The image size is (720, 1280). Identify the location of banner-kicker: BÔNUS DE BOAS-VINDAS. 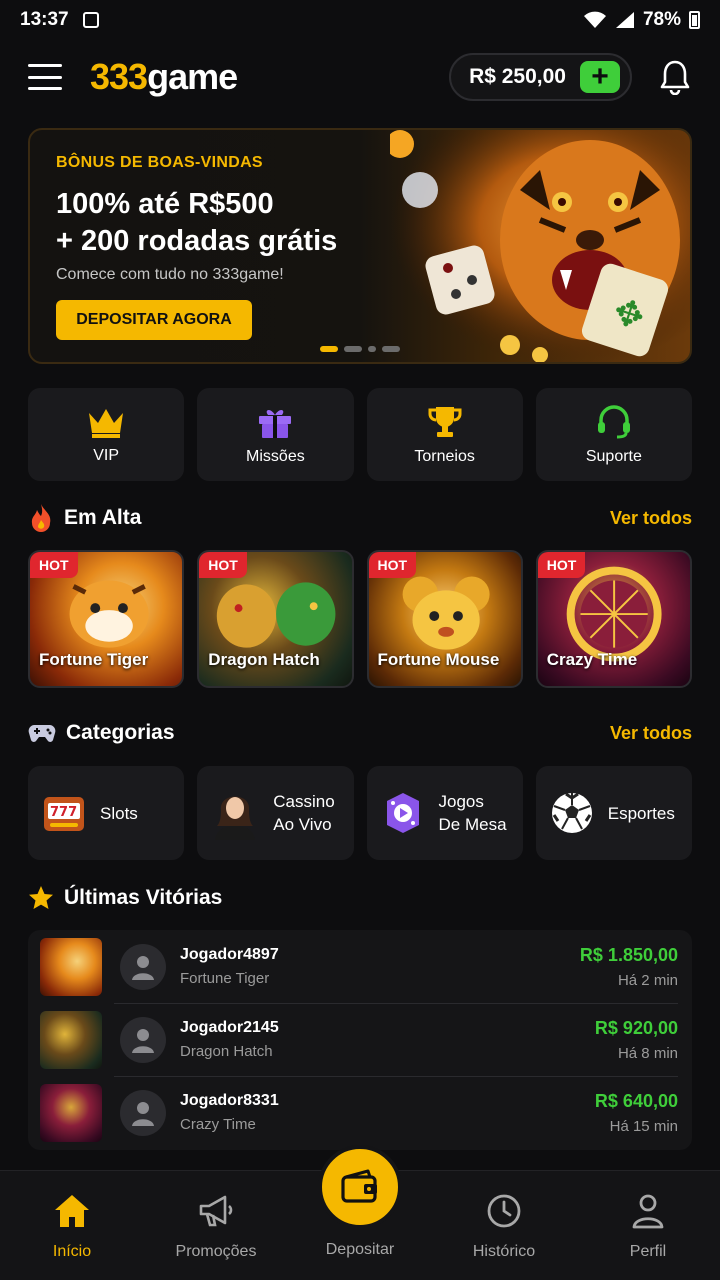
(159, 162).